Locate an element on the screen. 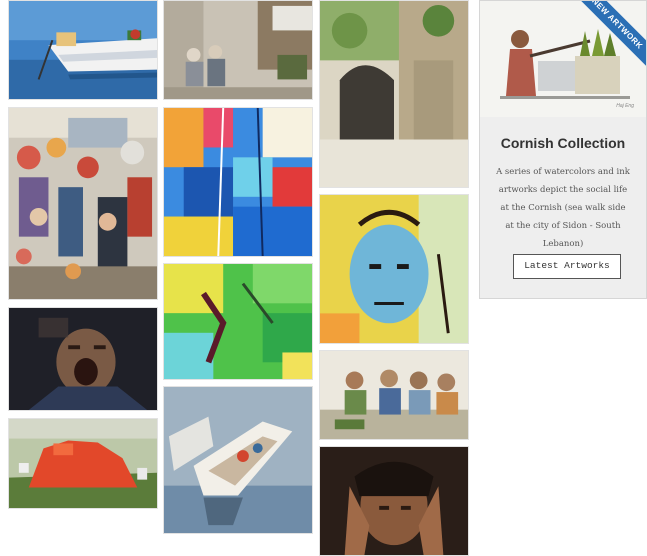  featured-artwork-image: NEW ARTWORK Haj Eng is located at coordinates (563, 59).